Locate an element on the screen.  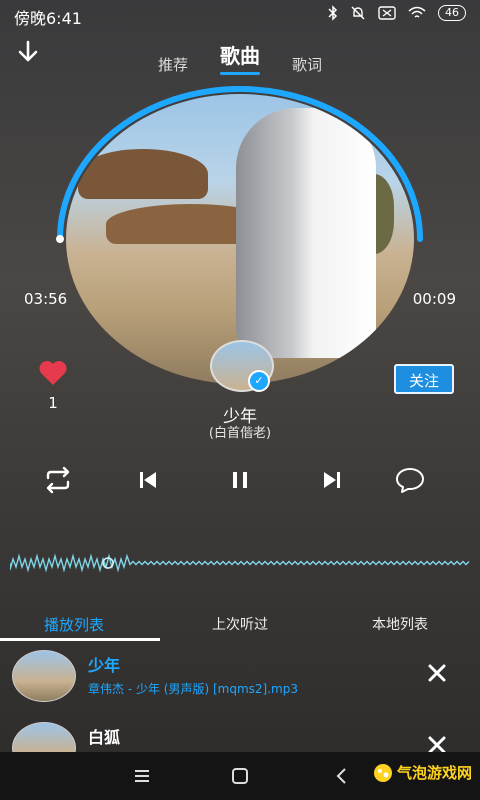
wifi-icon is located at coordinates (417, 12).